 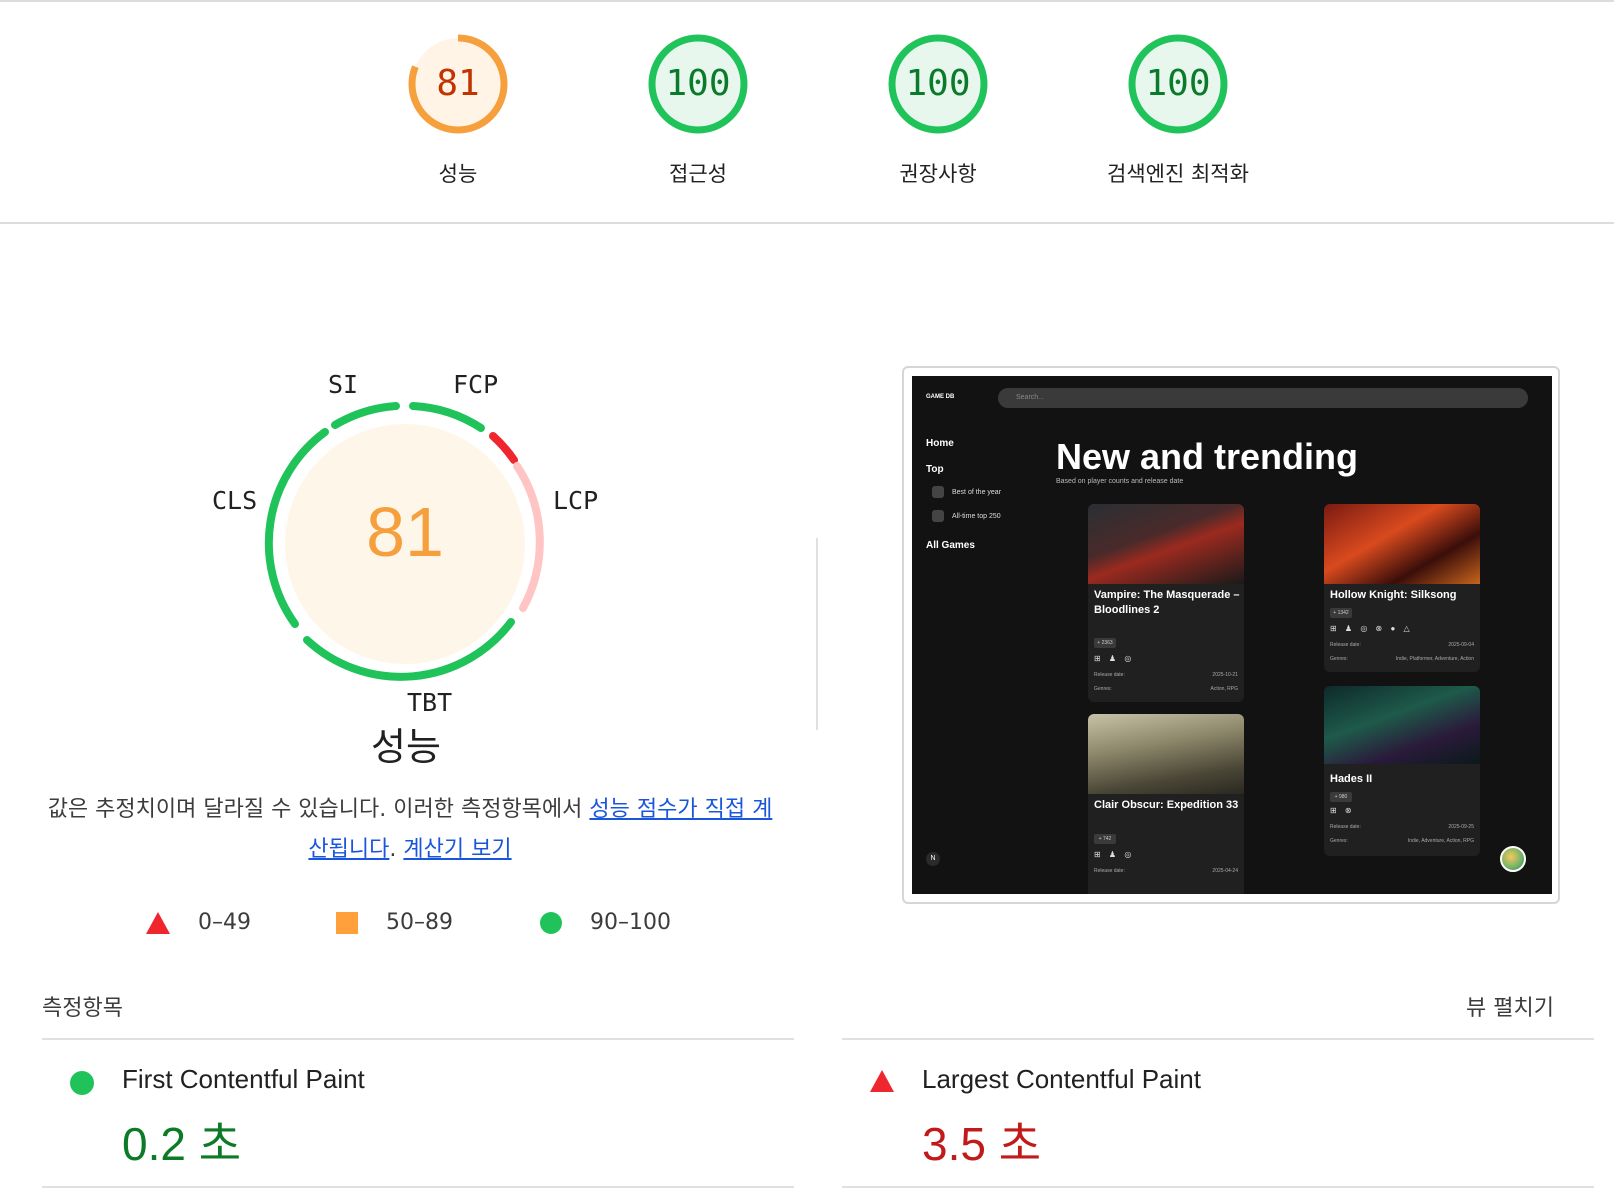 What do you see at coordinates (1402, 841) in the screenshot?
I see `genres-row: Genres: Indie, Adventure, Action, RPG` at bounding box center [1402, 841].